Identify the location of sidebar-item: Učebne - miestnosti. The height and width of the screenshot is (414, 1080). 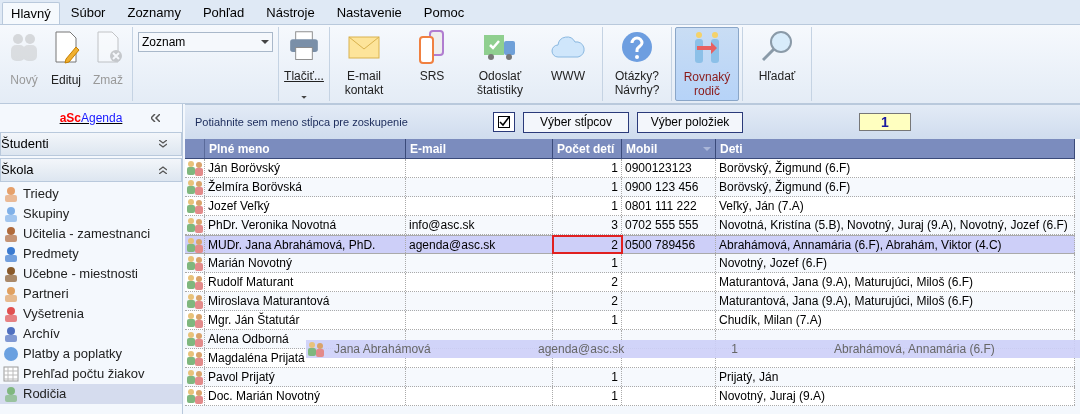
(91, 274).